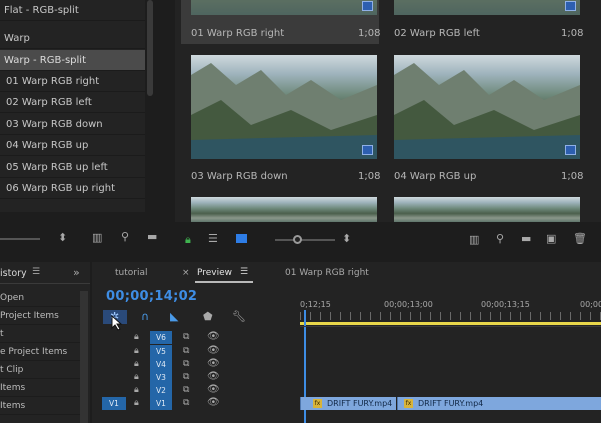  I want to click on bin-list-toolbar: ⬍ ▥ ⚲ ▬, so click(85, 237).